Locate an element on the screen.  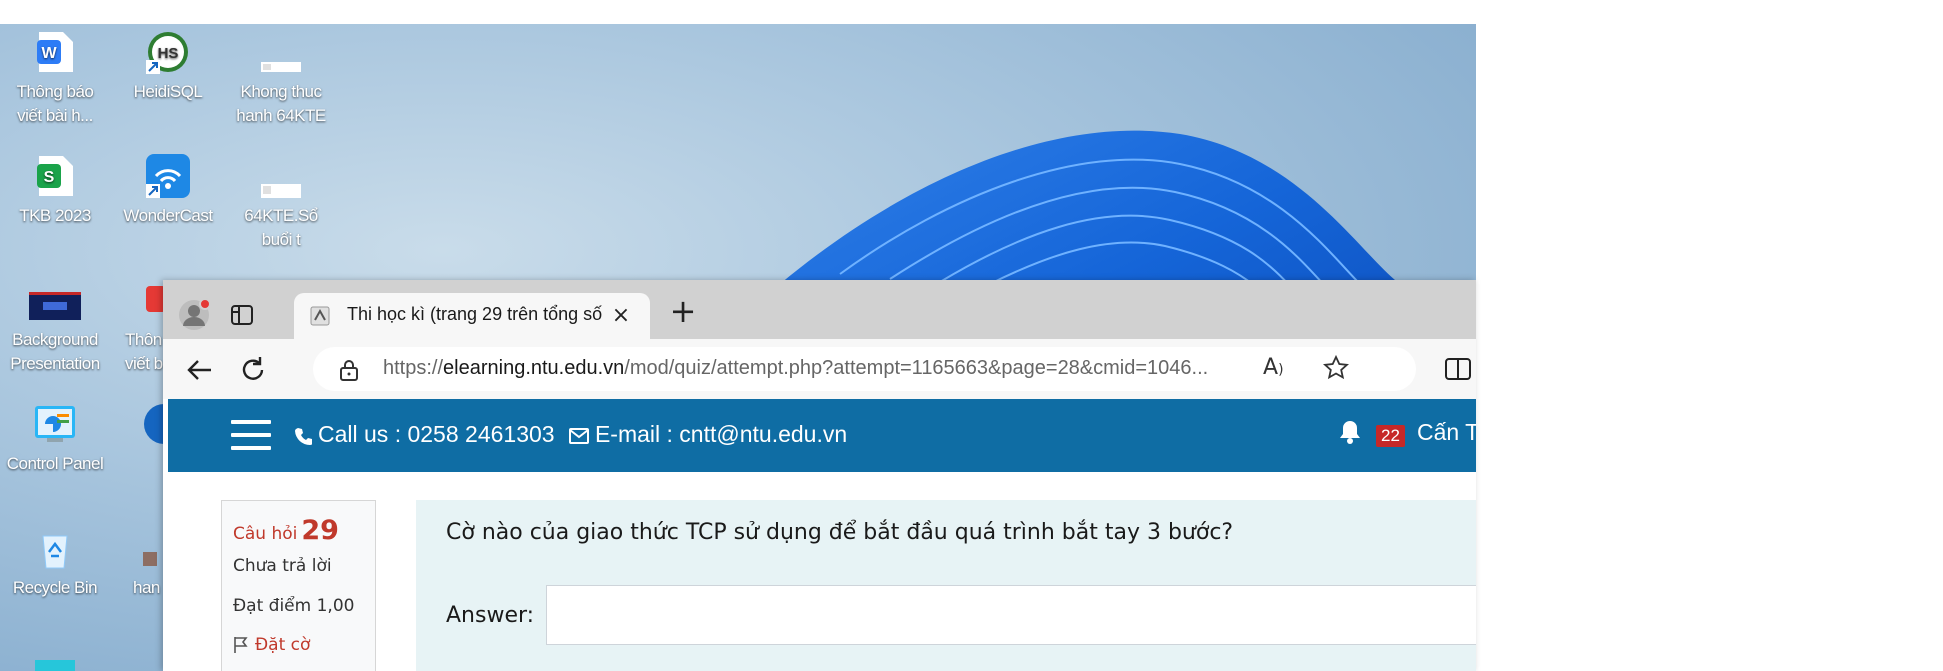
desktop-icon-recycle-bin: Recycle Bin is located at coordinates (55, 560).